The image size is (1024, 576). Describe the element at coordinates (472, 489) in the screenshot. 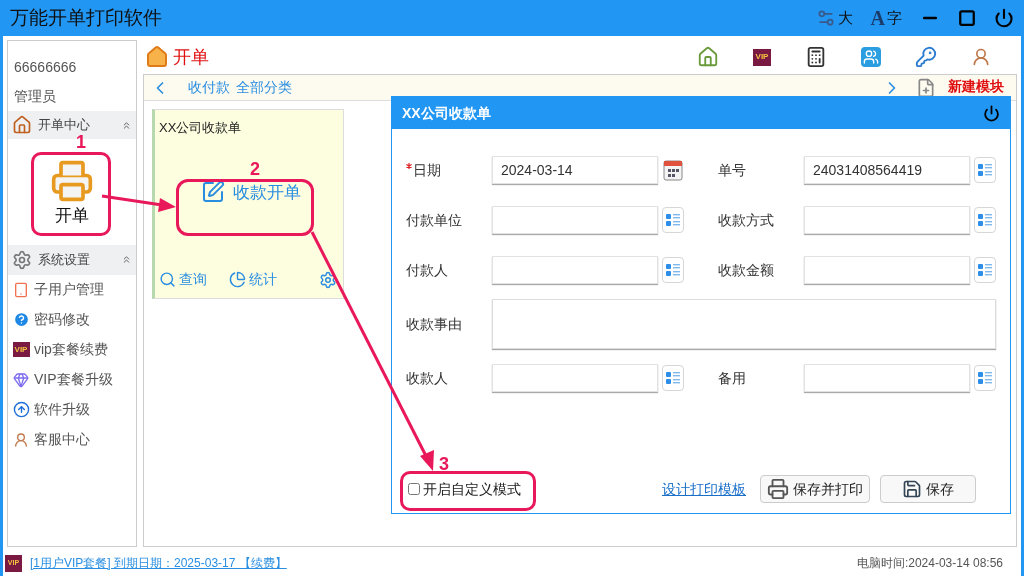

I see `checkbox-label: 开启自定义模式` at that location.